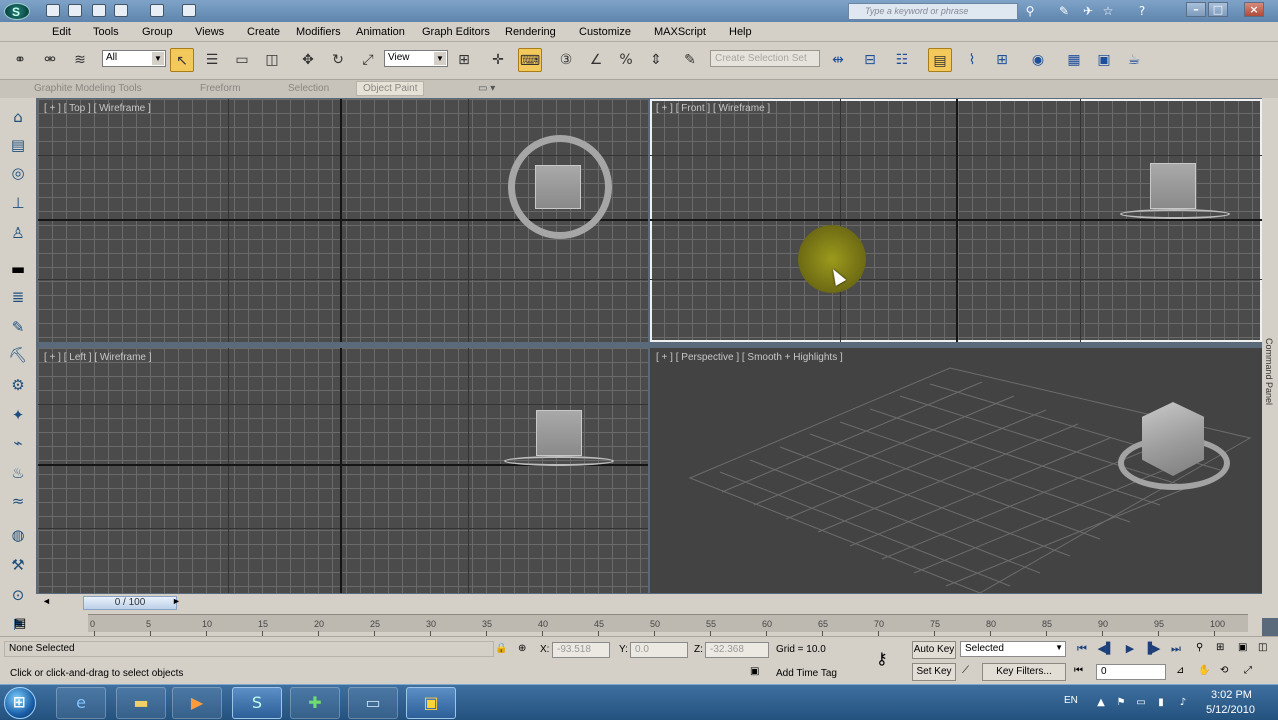 The height and width of the screenshot is (720, 1278). What do you see at coordinates (272, 60) in the screenshot?
I see `window-crossing-icon: ◫` at bounding box center [272, 60].